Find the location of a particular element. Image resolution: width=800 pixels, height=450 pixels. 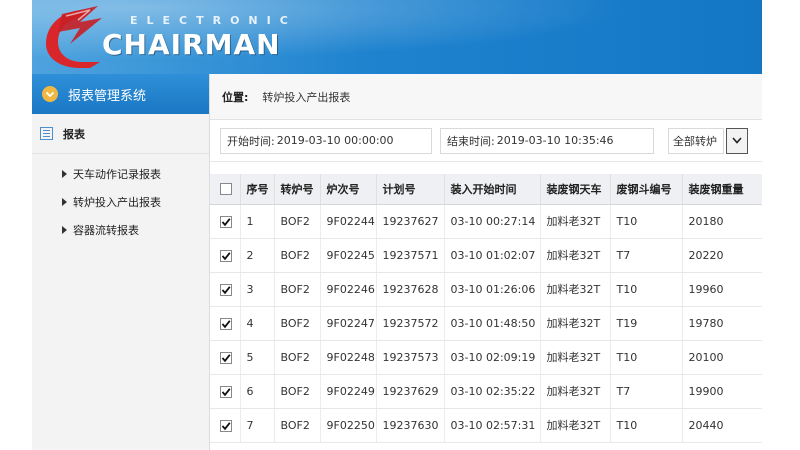

sidebar-item-label: 天车动作记录报表 is located at coordinates (117, 174).